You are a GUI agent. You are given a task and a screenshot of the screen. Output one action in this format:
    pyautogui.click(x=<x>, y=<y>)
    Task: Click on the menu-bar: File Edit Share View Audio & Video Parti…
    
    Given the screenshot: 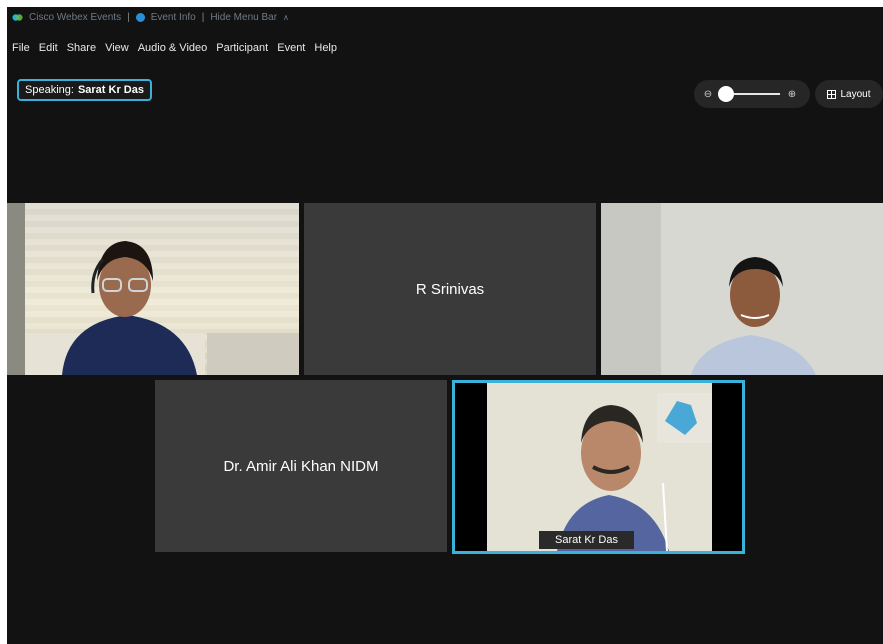 What is the action you would take?
    pyautogui.click(x=445, y=48)
    